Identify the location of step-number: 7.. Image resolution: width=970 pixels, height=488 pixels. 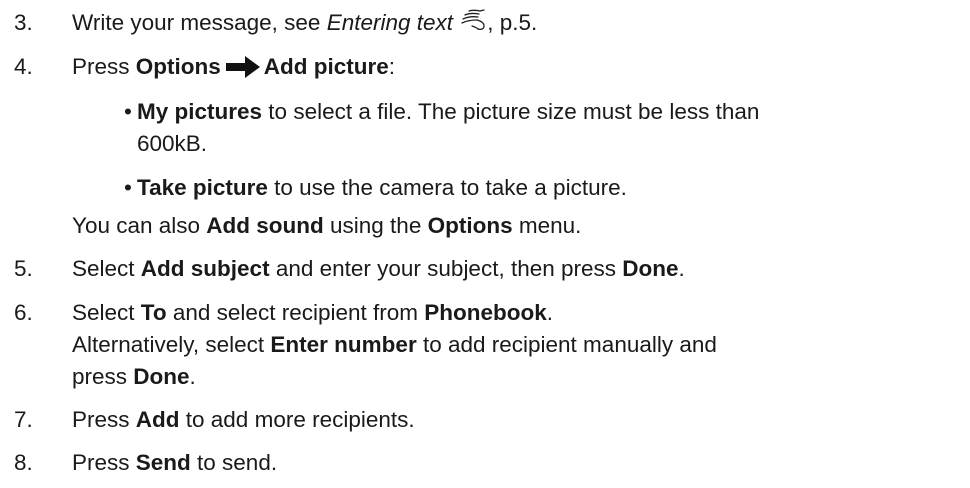
(23, 419).